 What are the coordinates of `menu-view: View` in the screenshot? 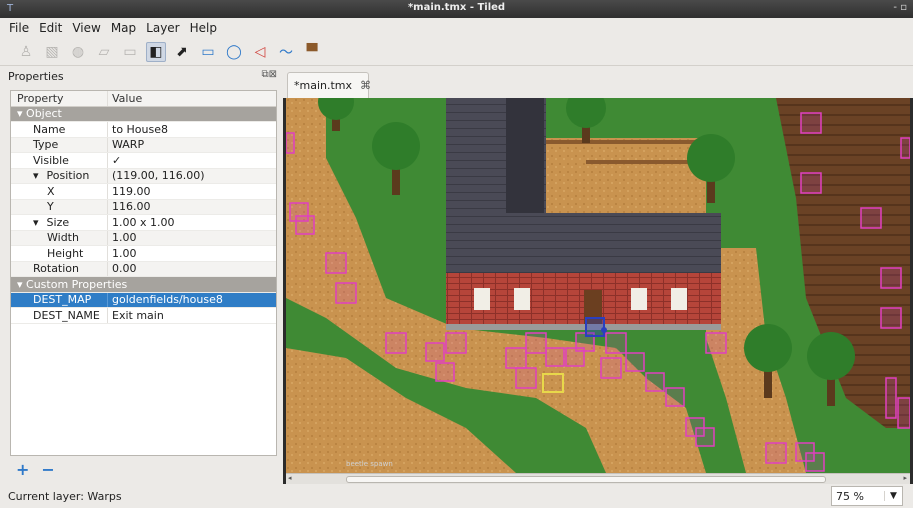 It's located at (86, 28).